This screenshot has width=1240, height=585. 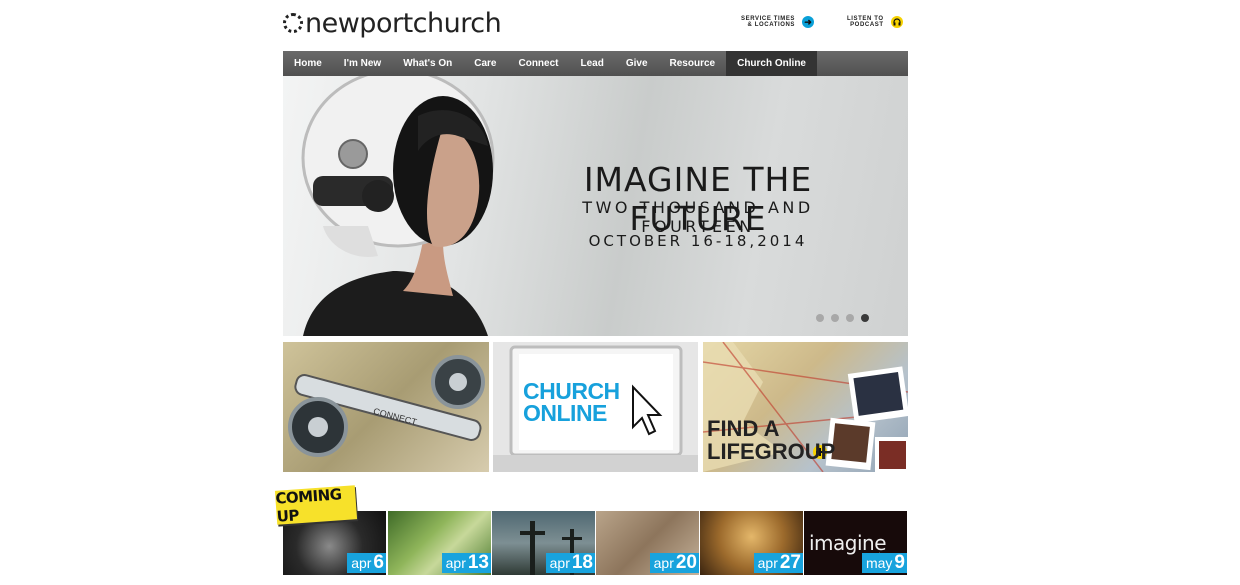 I want to click on nav-item-lead: Lead, so click(x=591, y=63).